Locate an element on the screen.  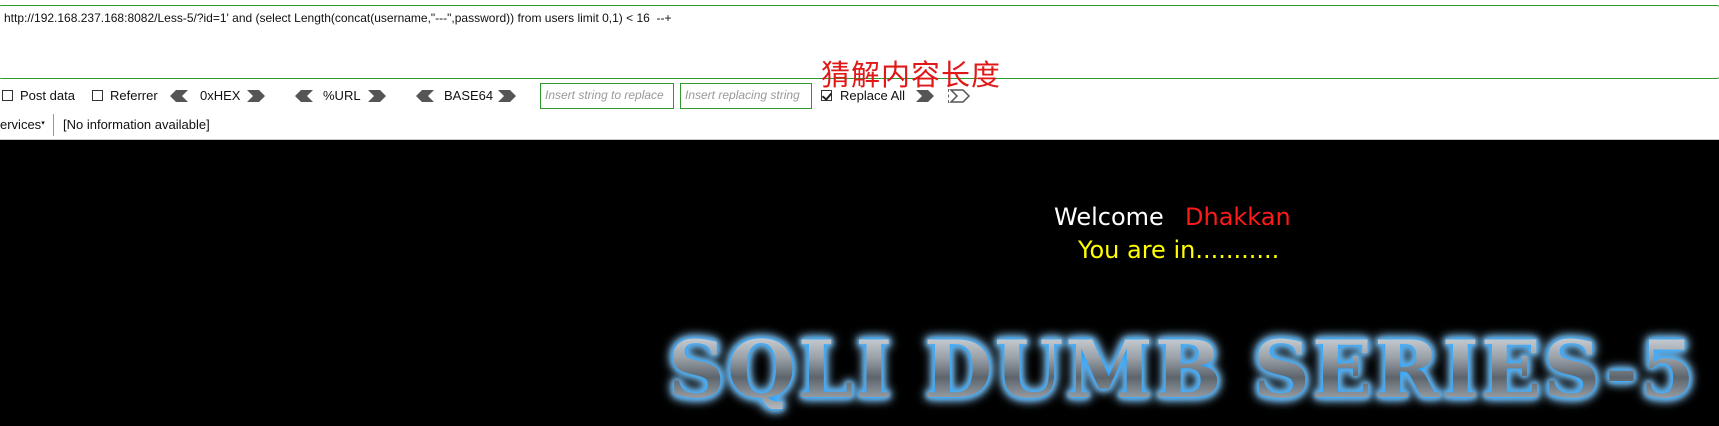
base64-decode-arrow-icon is located at coordinates (424, 96).